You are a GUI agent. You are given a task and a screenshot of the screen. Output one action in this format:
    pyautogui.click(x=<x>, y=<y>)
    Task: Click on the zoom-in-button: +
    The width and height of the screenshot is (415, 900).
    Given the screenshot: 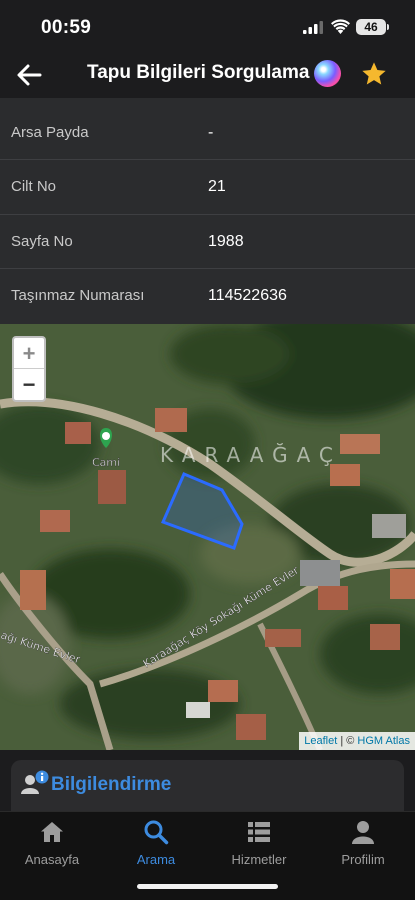 What is the action you would take?
    pyautogui.click(x=29, y=353)
    